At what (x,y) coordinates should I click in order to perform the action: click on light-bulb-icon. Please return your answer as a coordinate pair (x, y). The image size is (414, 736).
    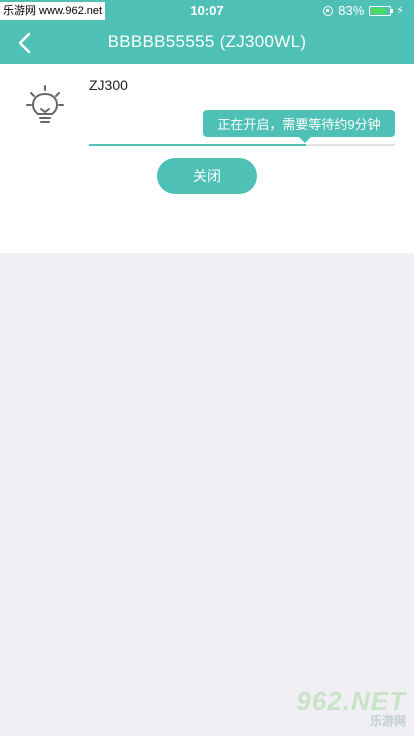
    Looking at the image, I should click on (45, 104).